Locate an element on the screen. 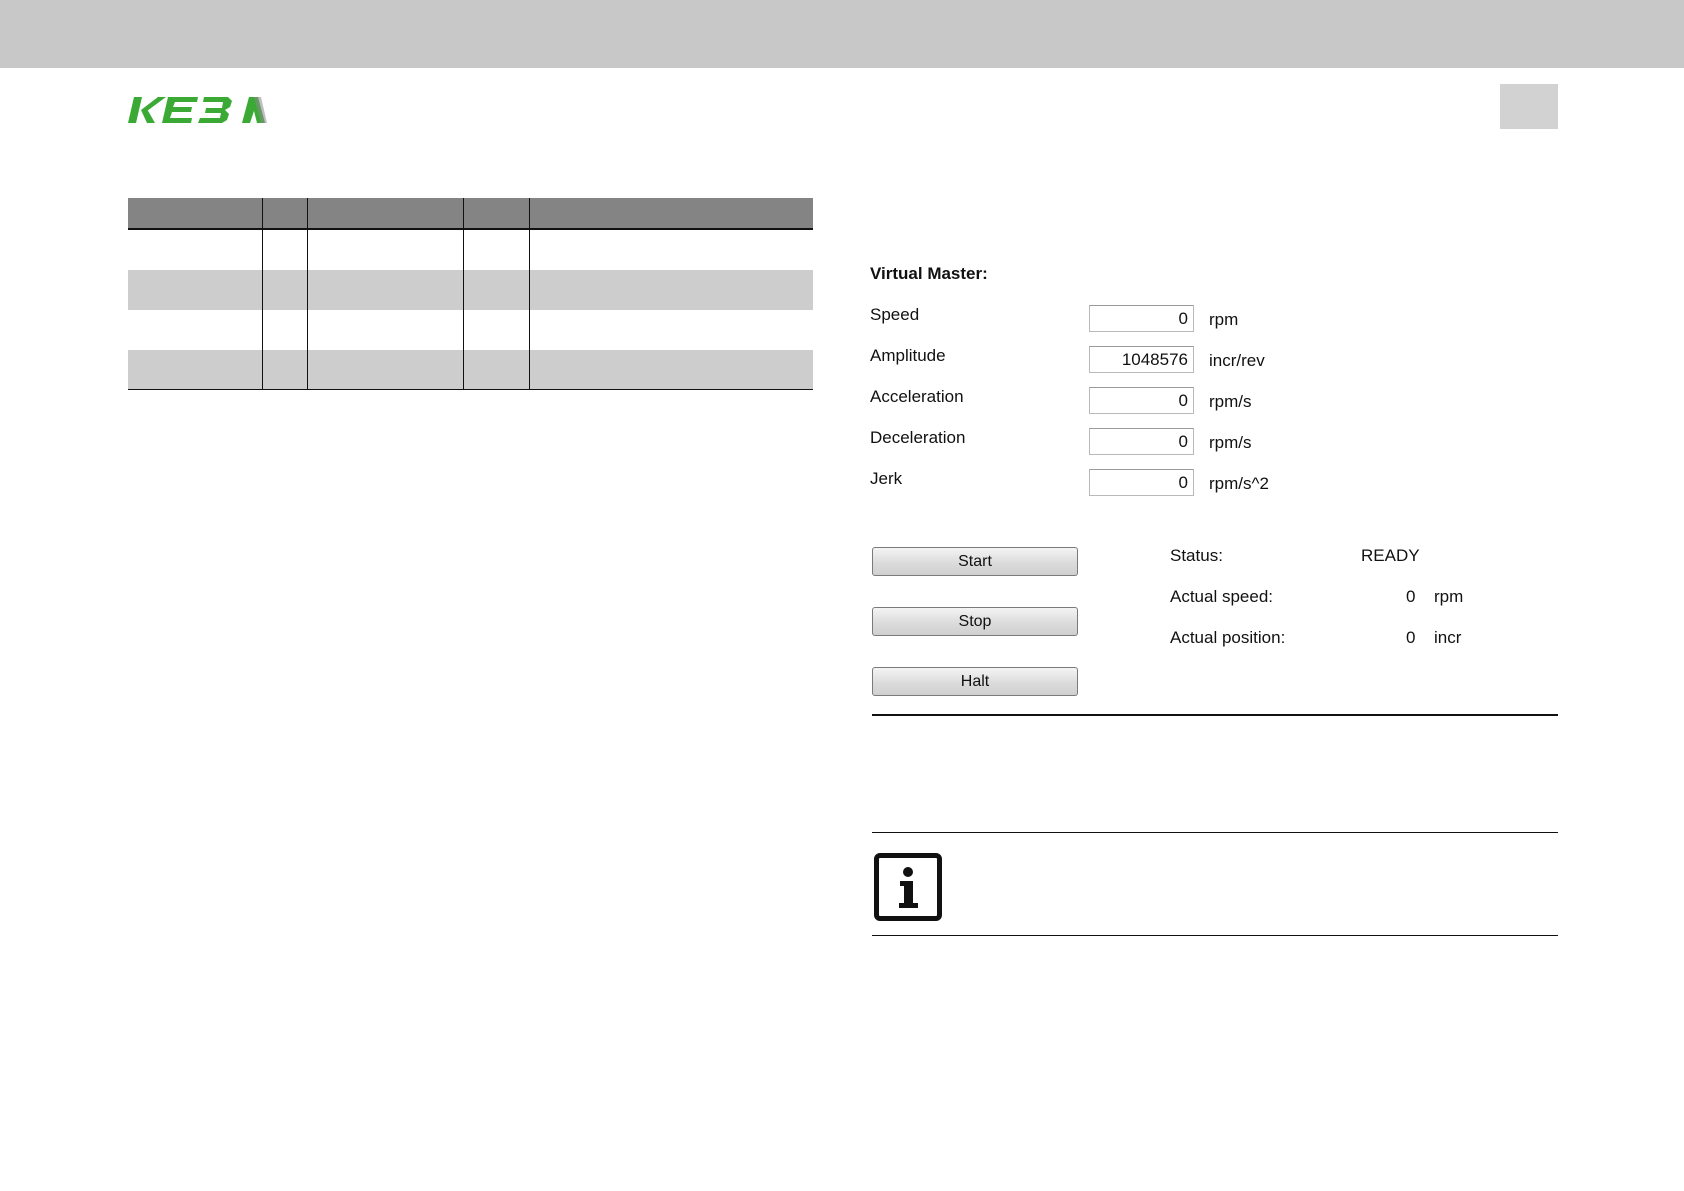 Image resolution: width=1684 pixels, height=1191 pixels. jerk-unit: rpm/s^2 is located at coordinates (1239, 483).